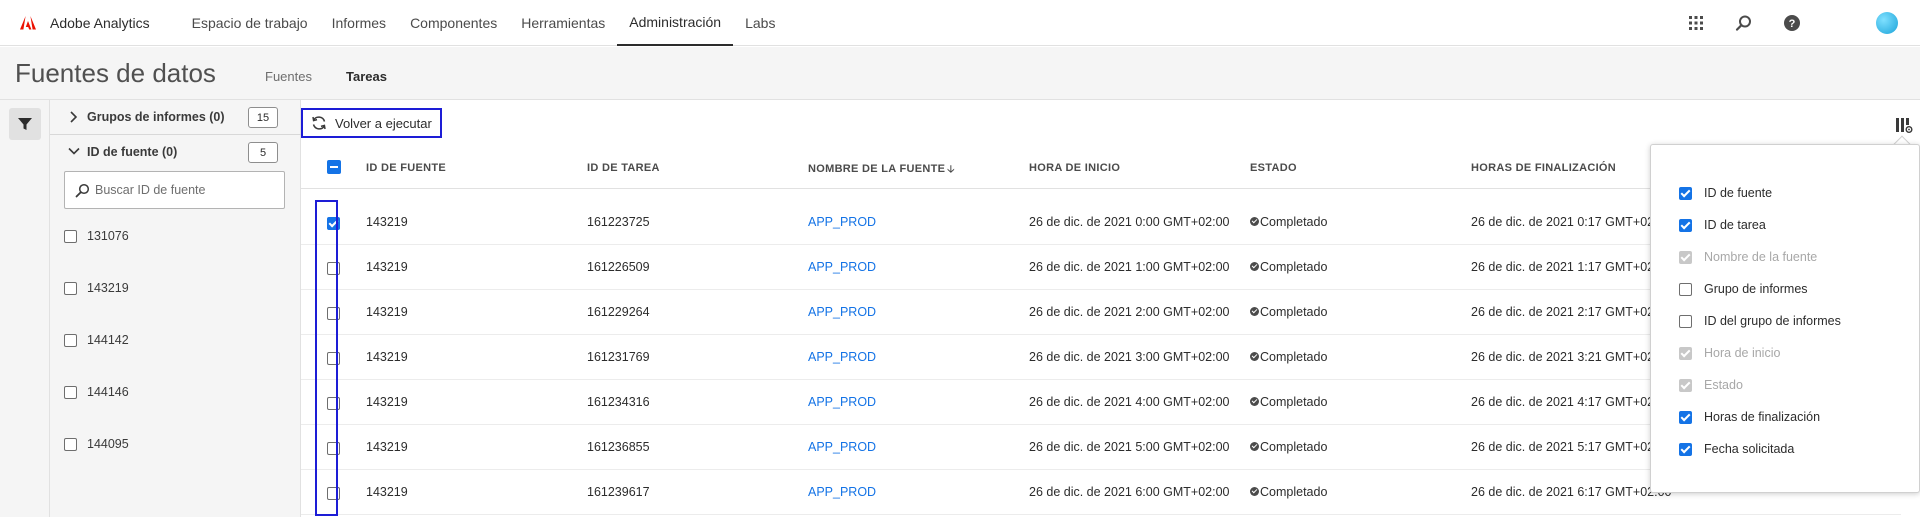 This screenshot has width=1920, height=517. Describe the element at coordinates (25, 124) in the screenshot. I see `filter-toggle-button` at that location.